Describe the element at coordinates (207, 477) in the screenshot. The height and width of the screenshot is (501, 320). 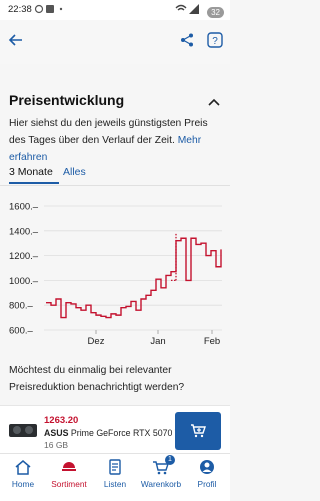
I see `nav-profil: Profil` at that location.